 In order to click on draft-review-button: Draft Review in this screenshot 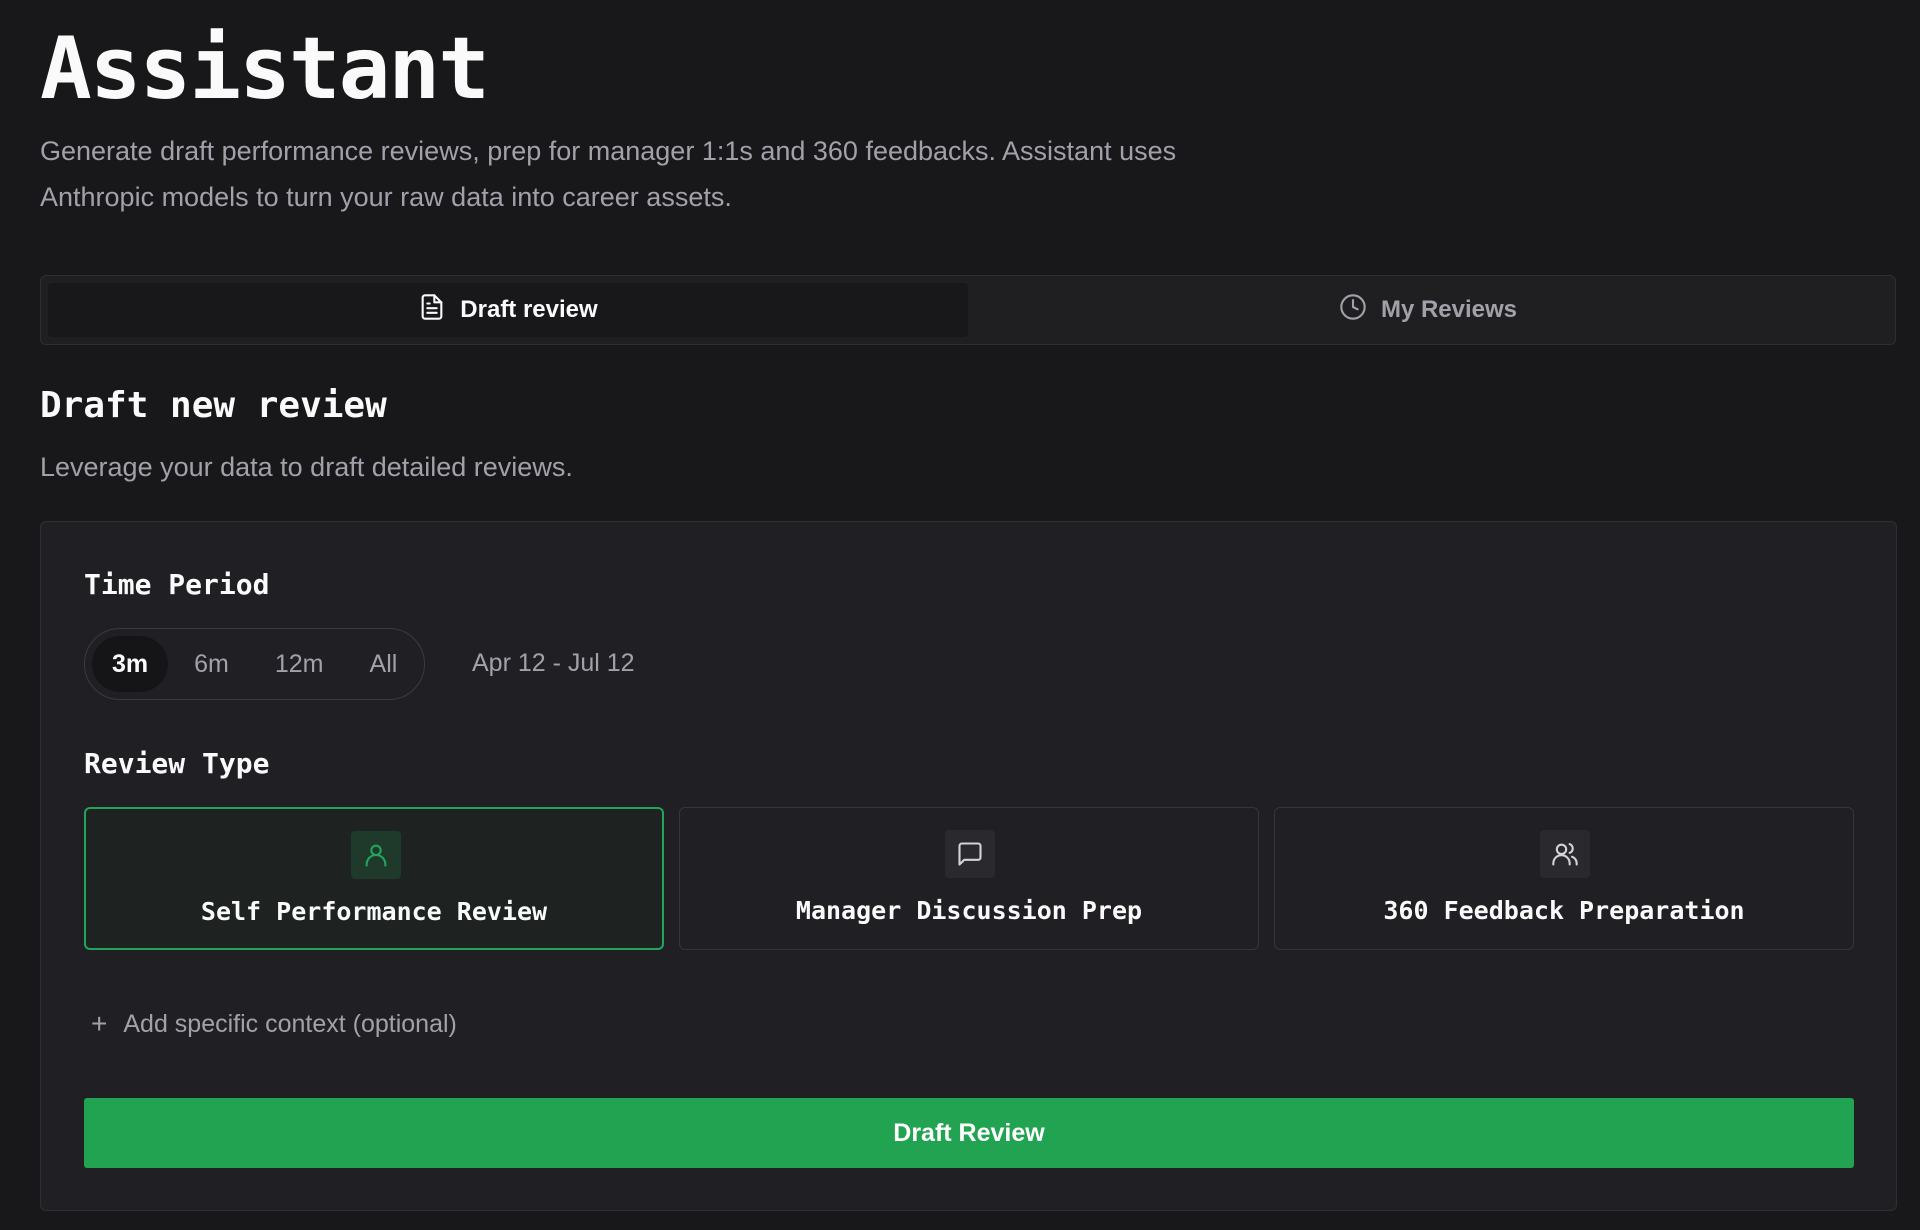, I will do `click(969, 1133)`.